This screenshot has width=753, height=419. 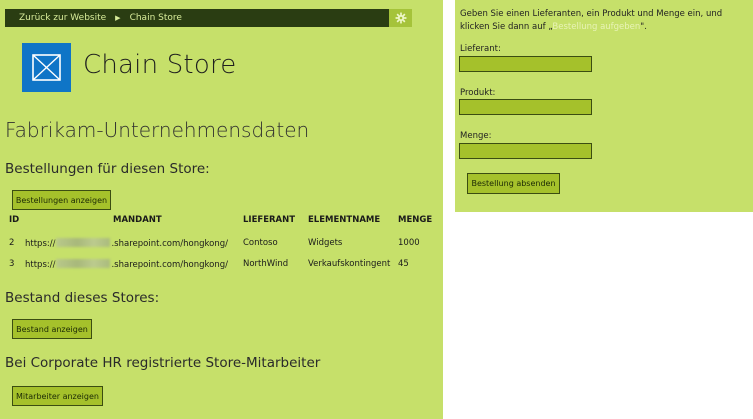 I want to click on column-header-item-name: ELEMENTNAME, so click(x=344, y=220).